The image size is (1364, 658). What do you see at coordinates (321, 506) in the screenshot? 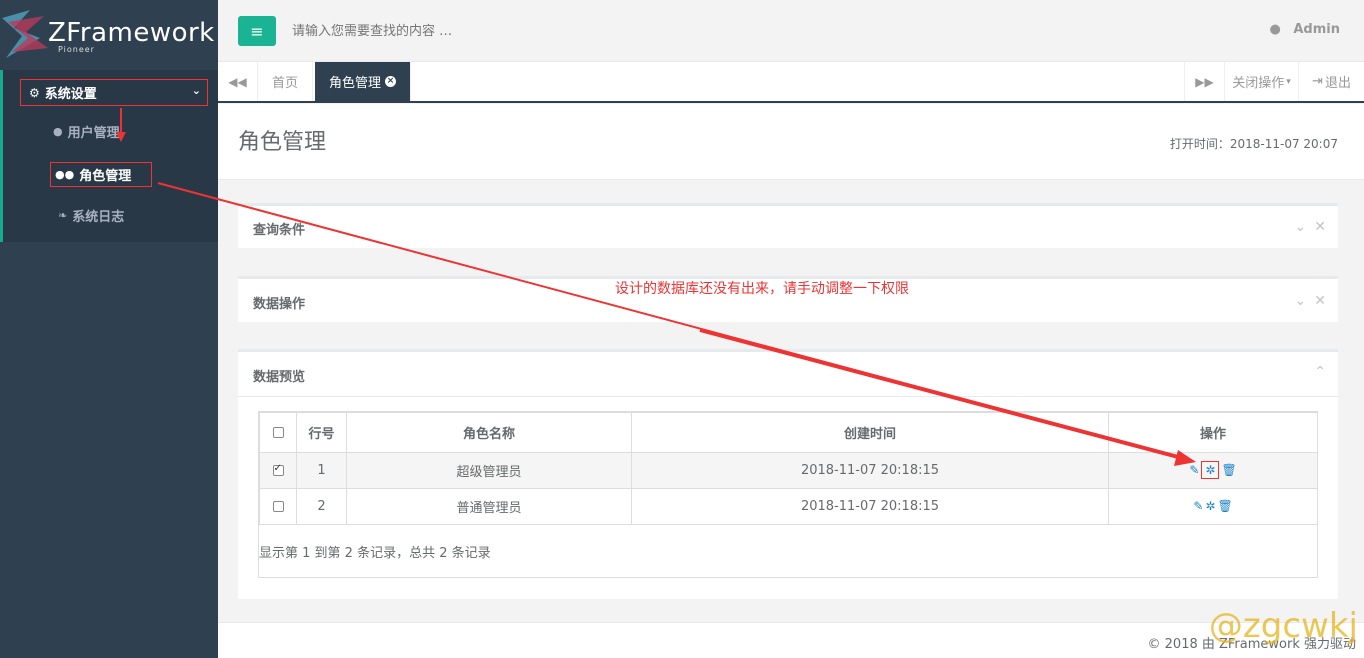
I see `row-number: 2` at bounding box center [321, 506].